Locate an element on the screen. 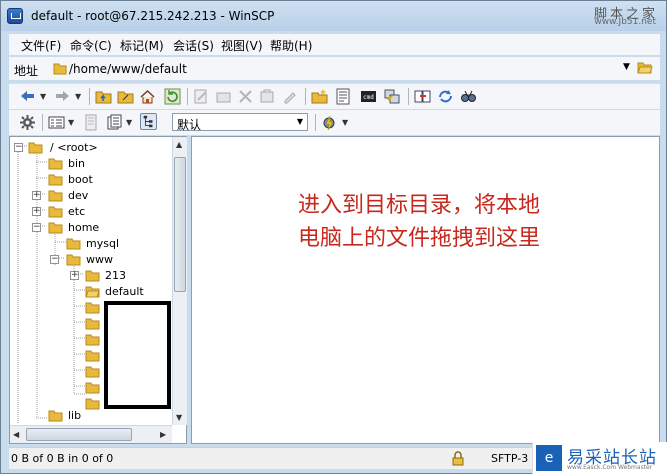 The width and height of the screenshot is (667, 474). lock-icon is located at coordinates (458, 458).